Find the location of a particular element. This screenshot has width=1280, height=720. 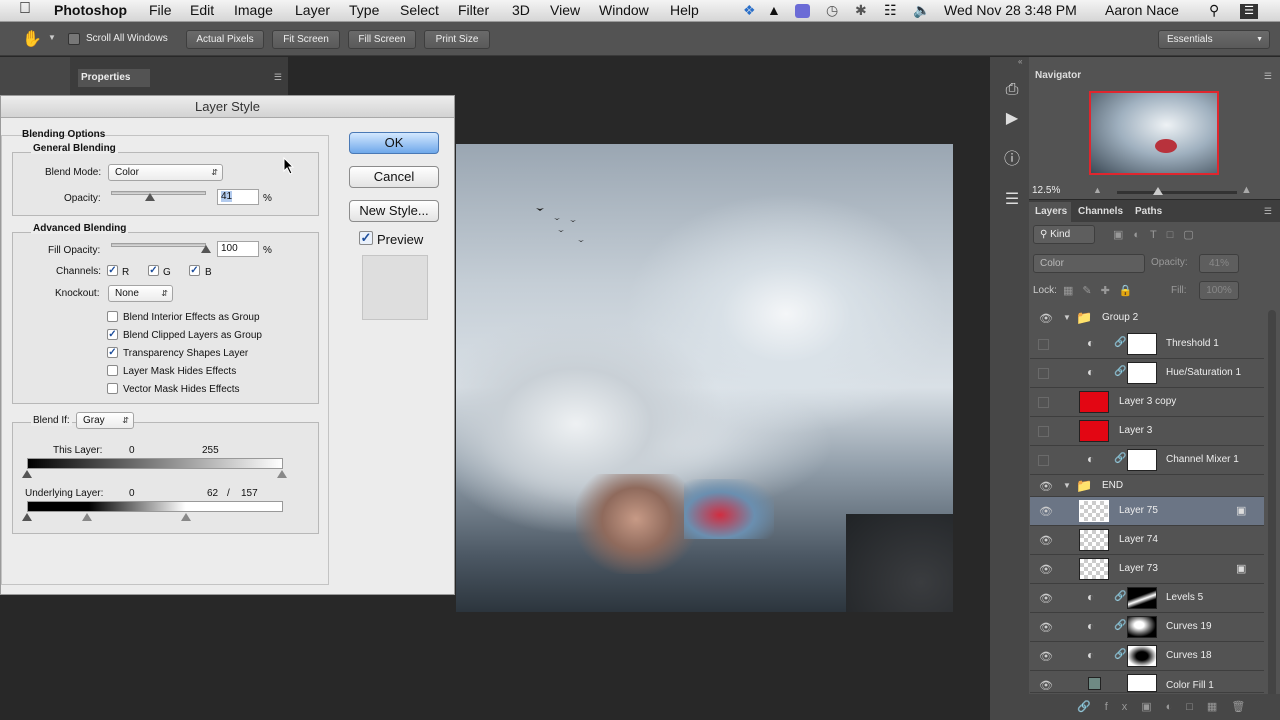

collapse-dock-icon: « is located at coordinates (1020, 61).